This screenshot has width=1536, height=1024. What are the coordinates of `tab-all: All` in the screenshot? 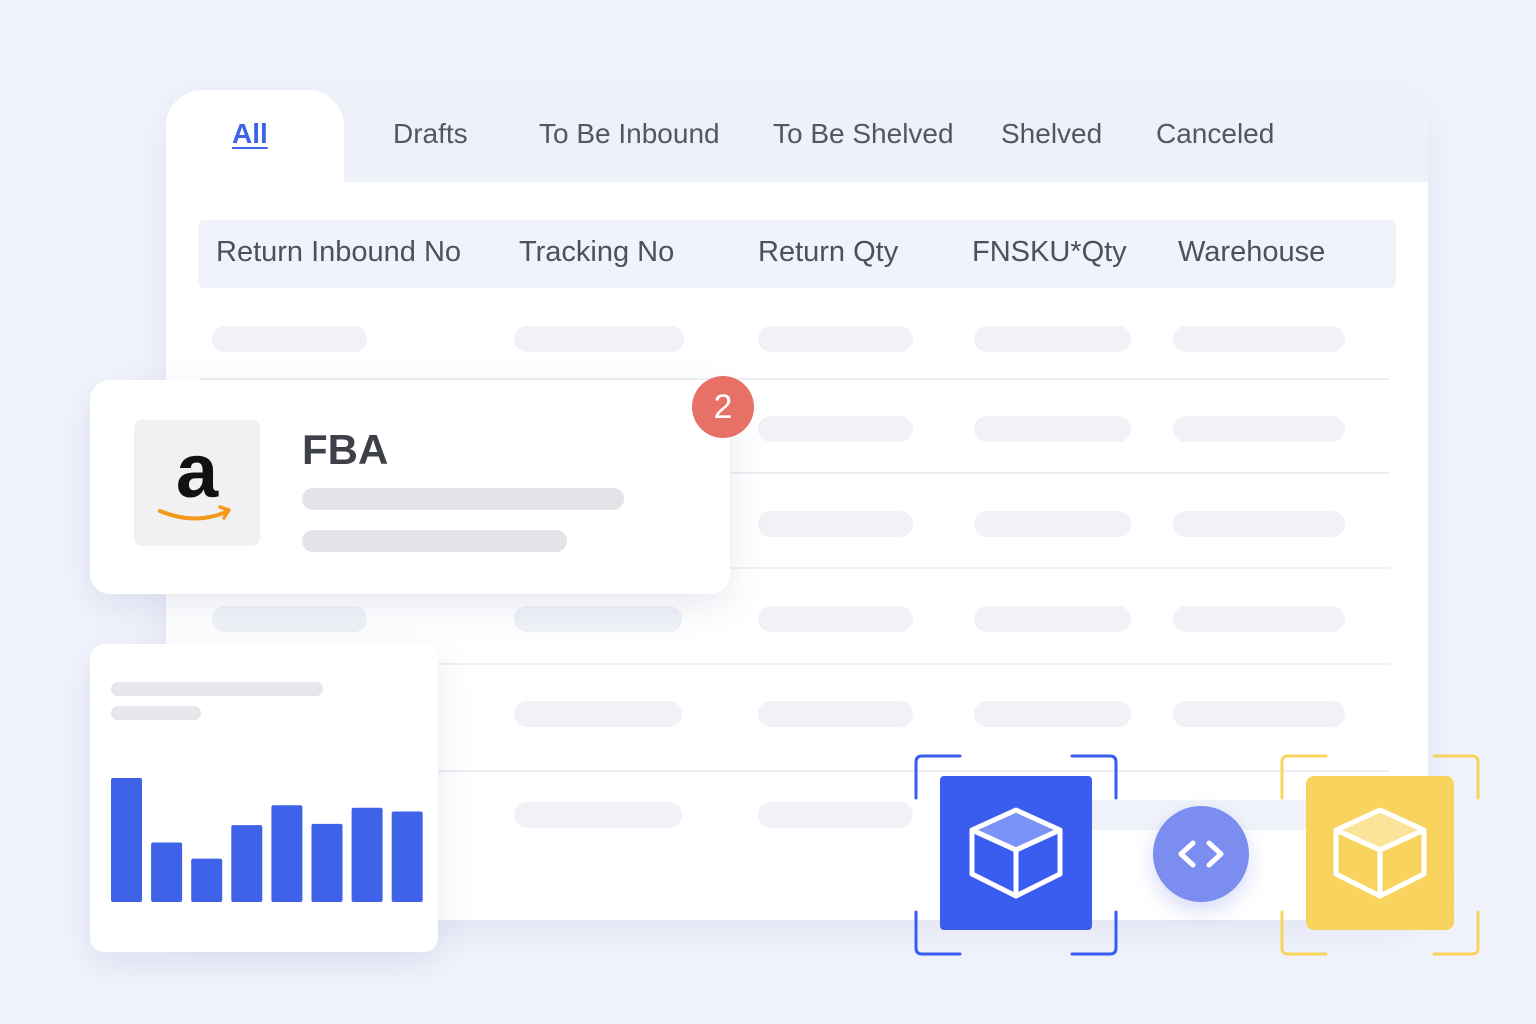 It's located at (250, 134).